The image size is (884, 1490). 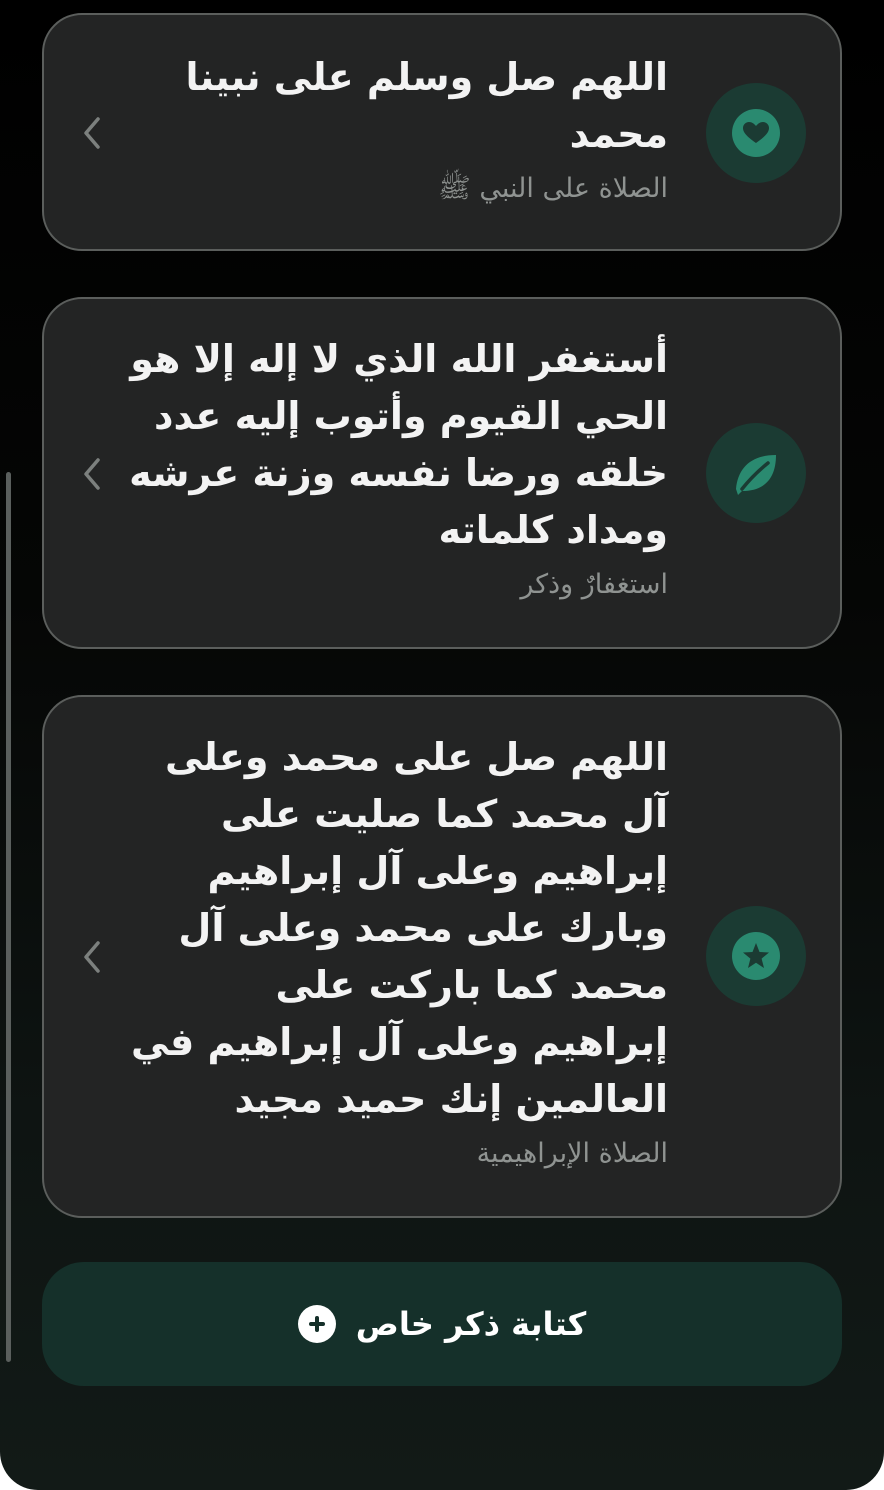 I want to click on add-custom-dhikr-button: كتابة ذكر خاص, so click(x=442, y=1324).